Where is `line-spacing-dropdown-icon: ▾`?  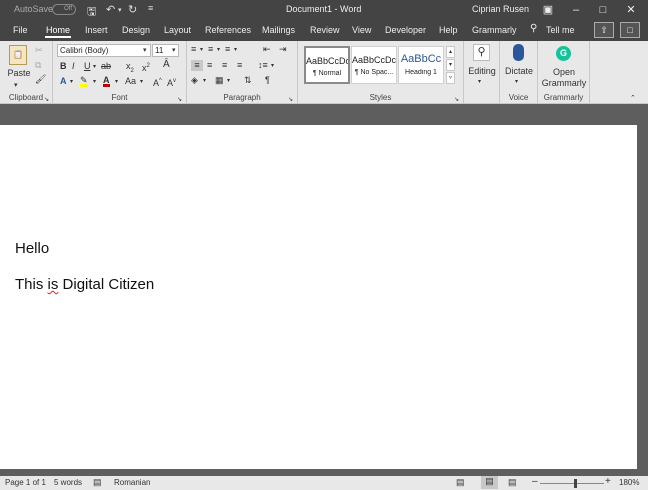 line-spacing-dropdown-icon: ▾ is located at coordinates (272, 66).